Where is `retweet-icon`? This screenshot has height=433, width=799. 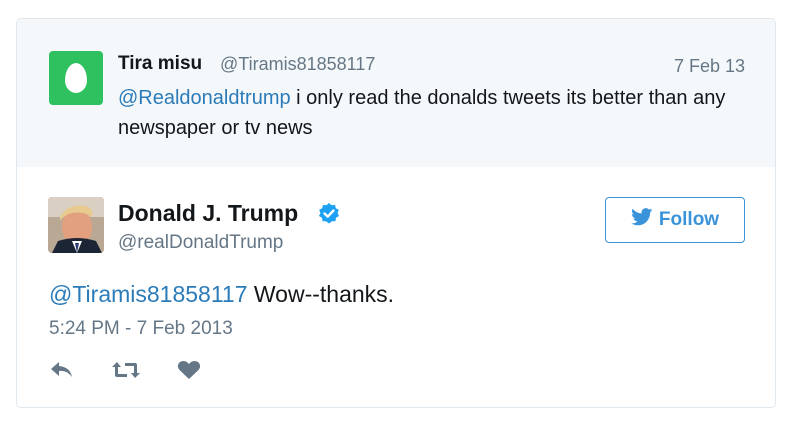 retweet-icon is located at coordinates (126, 370).